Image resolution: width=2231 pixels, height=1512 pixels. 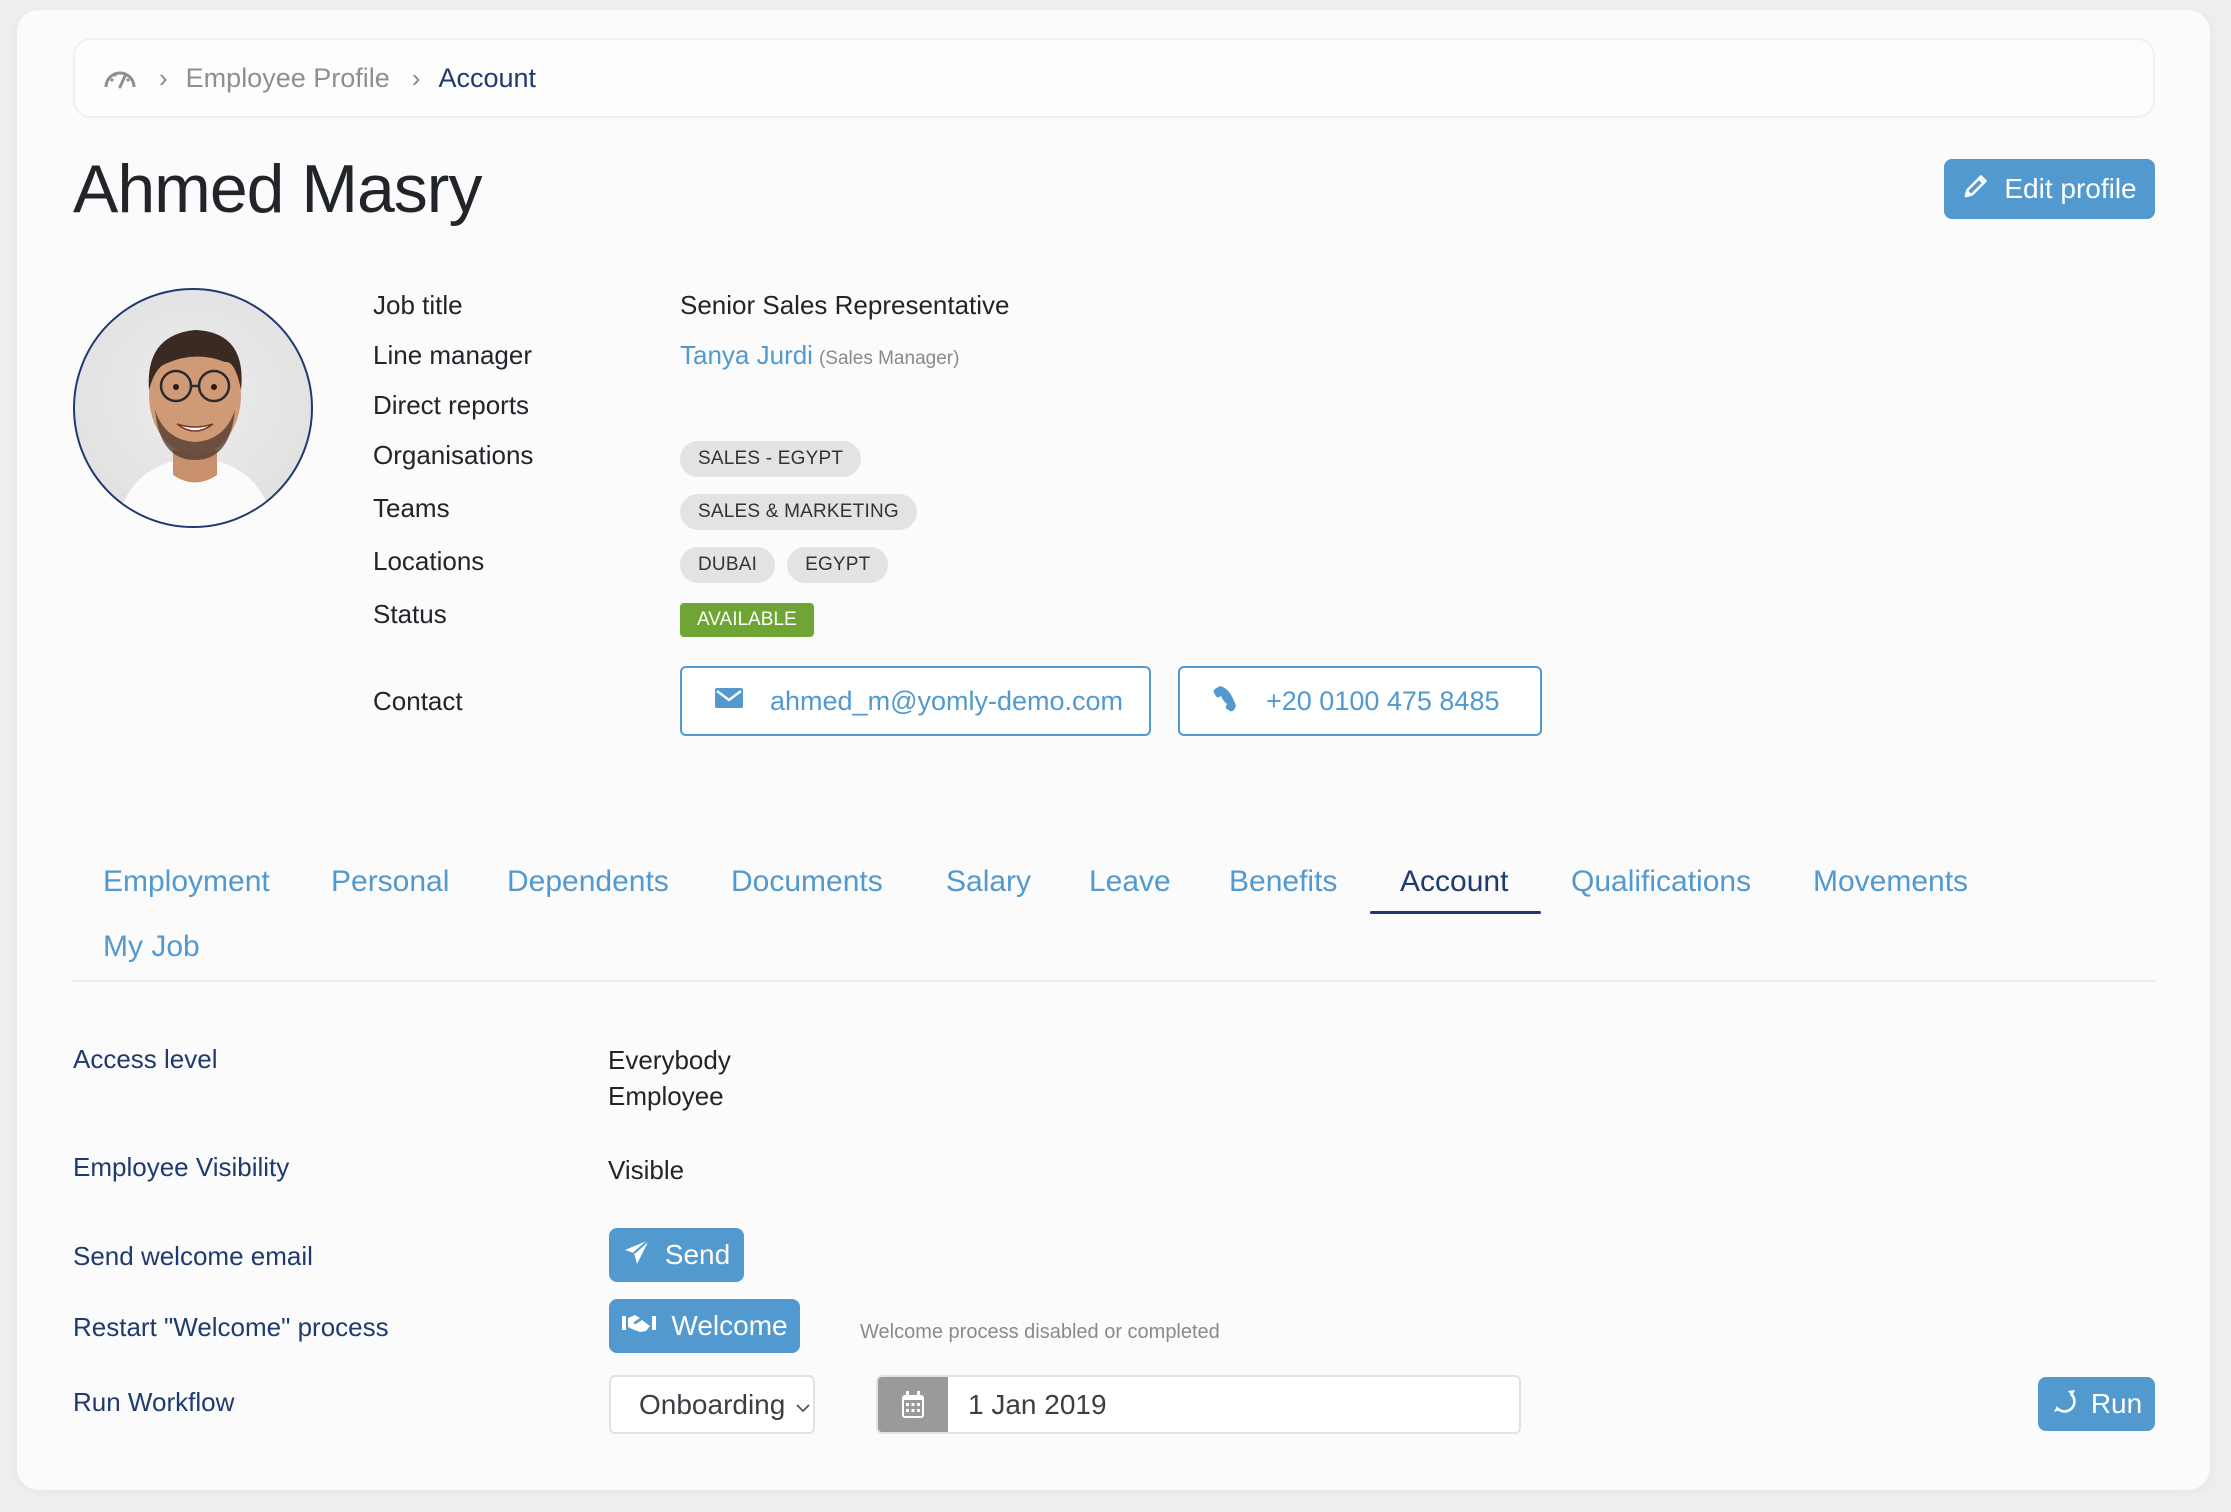 I want to click on organisations-chips: SALES - EGYPT, so click(x=776, y=458).